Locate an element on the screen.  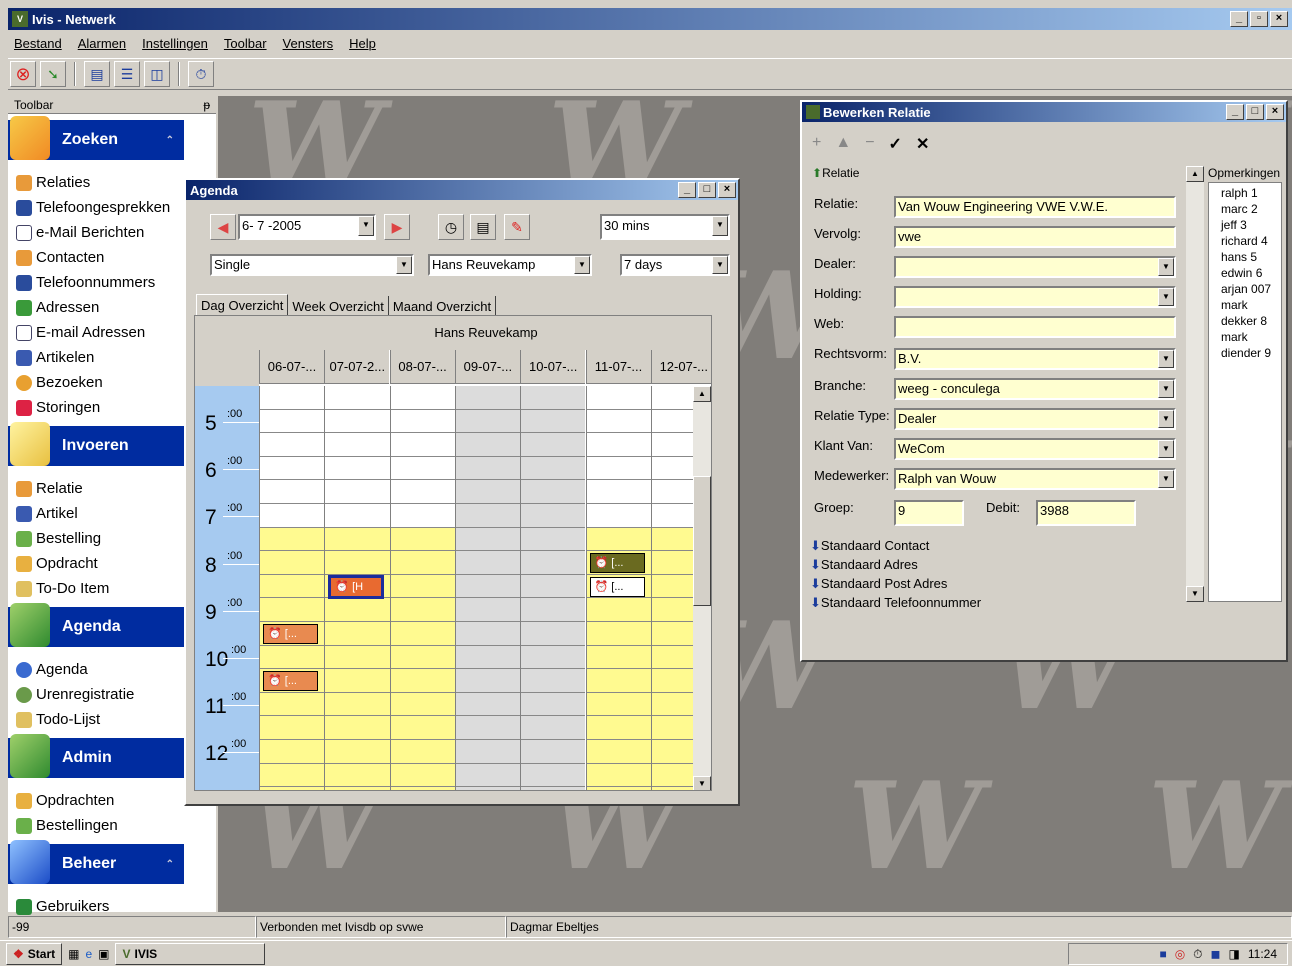
section-relatie: ⬆Relatie is located at coordinates (835, 173).